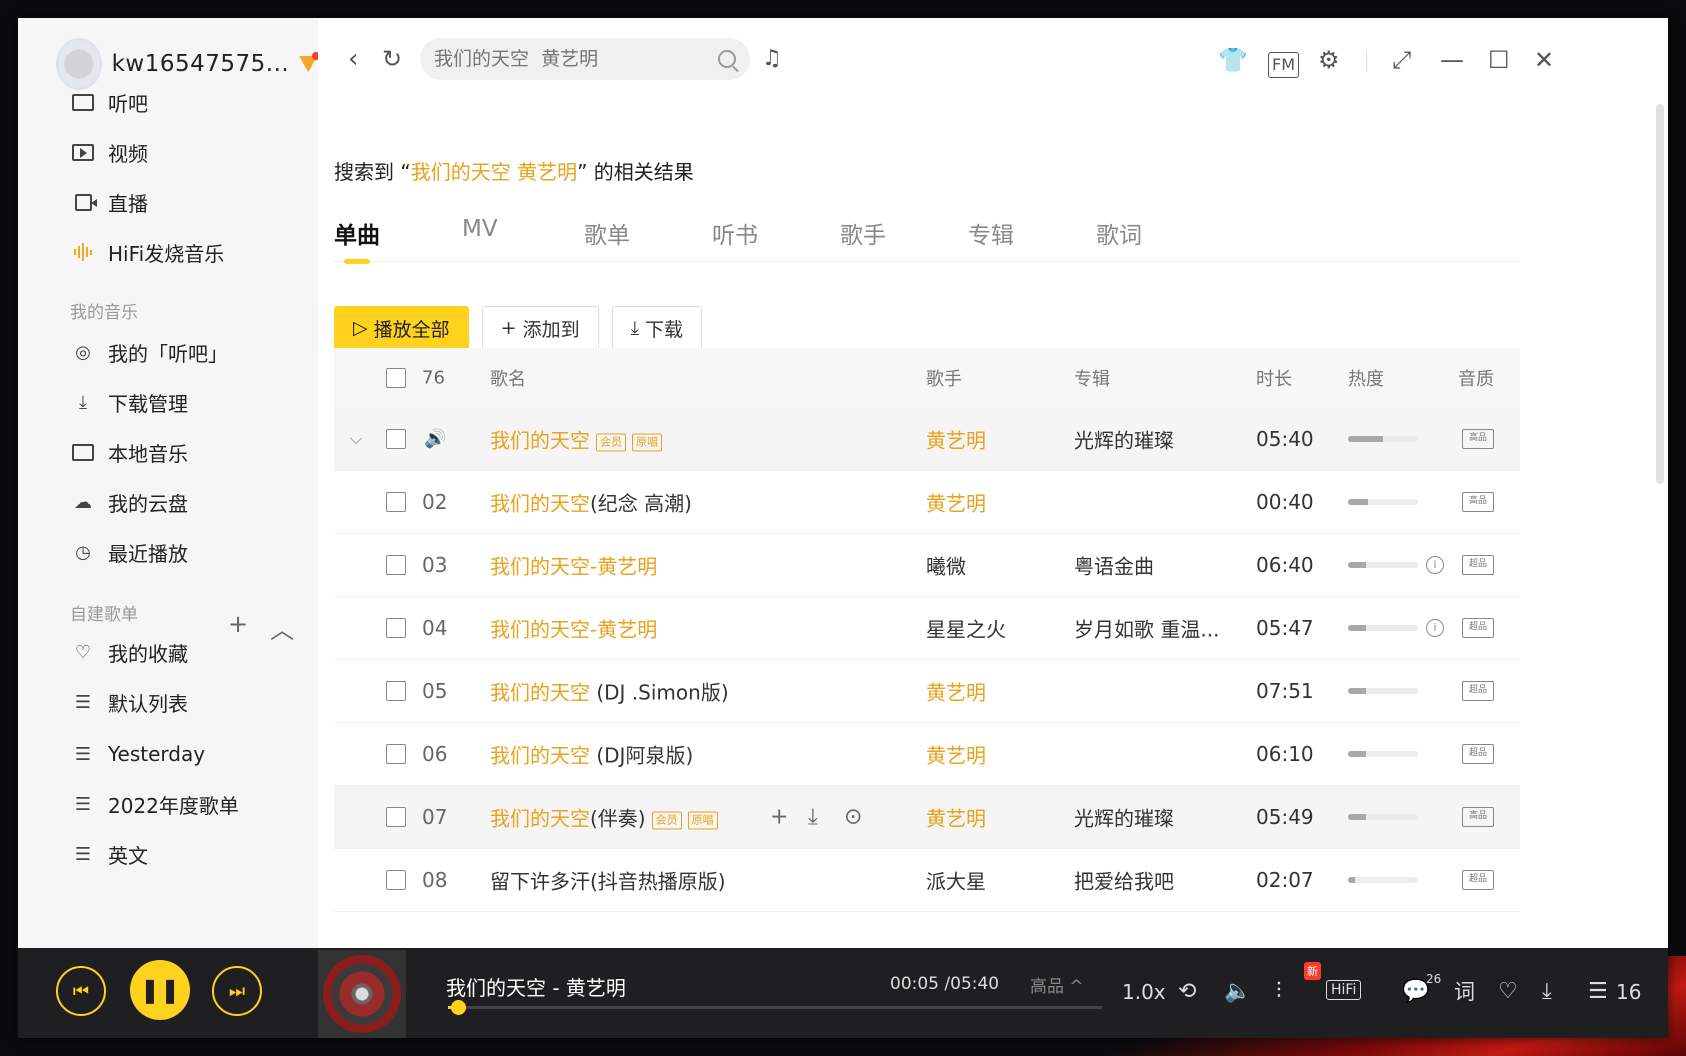  I want to click on vip-diamond-icon, so click(307, 63).